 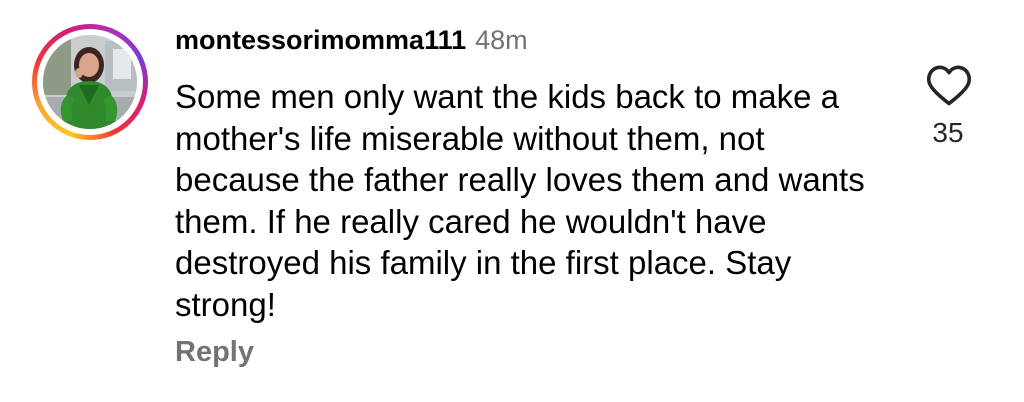 I want to click on avatar, so click(x=90, y=82).